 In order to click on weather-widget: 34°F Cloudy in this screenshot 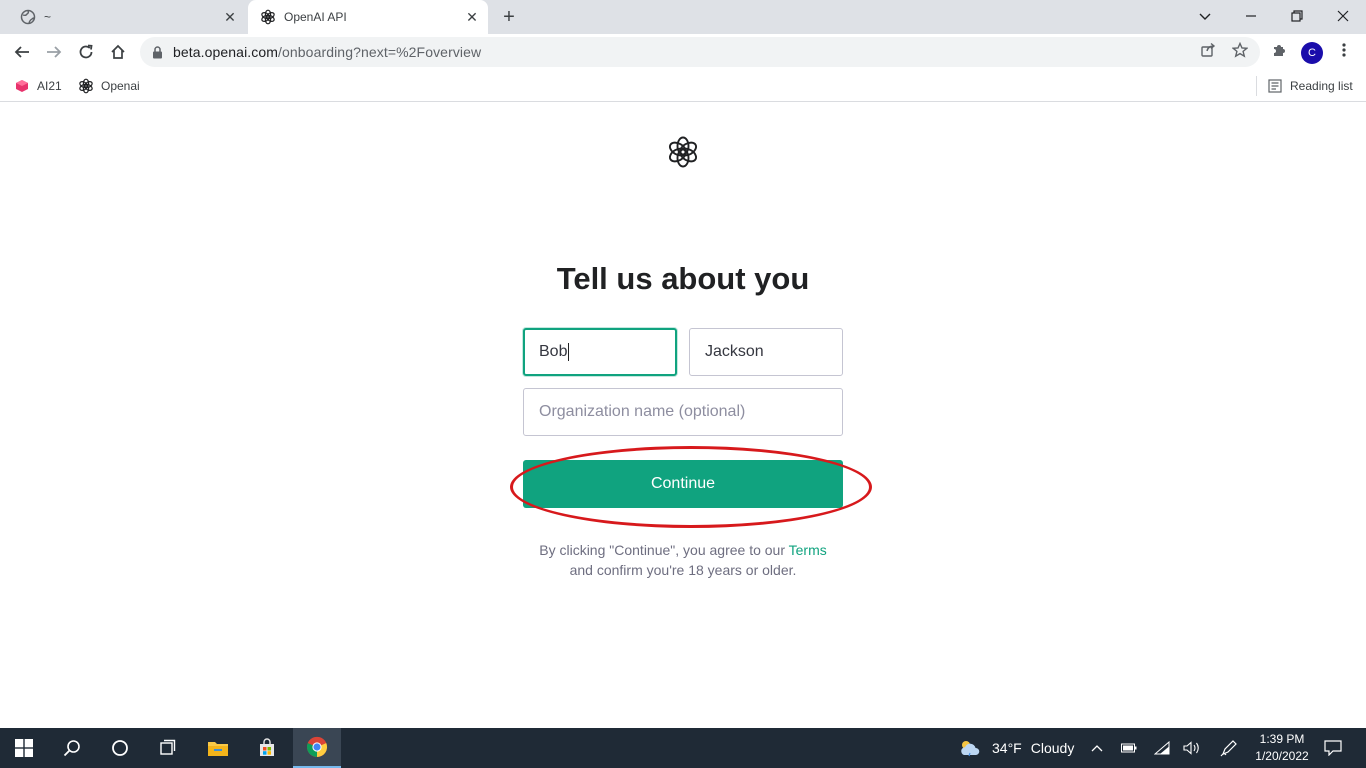, I will do `click(1016, 748)`.